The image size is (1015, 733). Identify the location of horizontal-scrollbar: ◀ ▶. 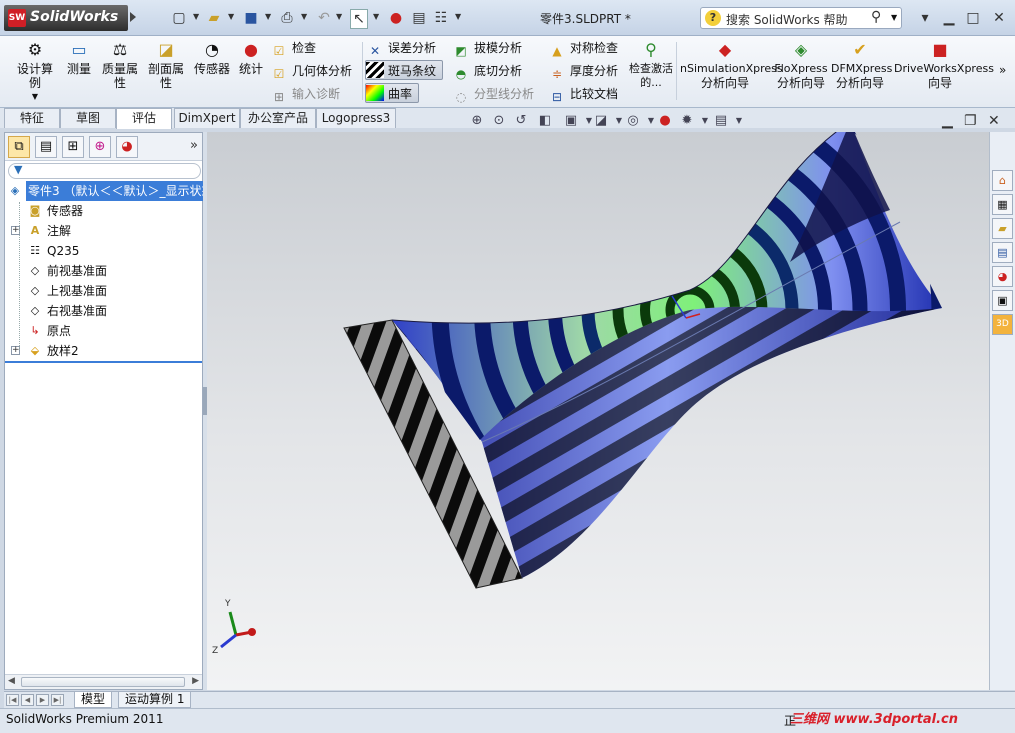
(103, 681).